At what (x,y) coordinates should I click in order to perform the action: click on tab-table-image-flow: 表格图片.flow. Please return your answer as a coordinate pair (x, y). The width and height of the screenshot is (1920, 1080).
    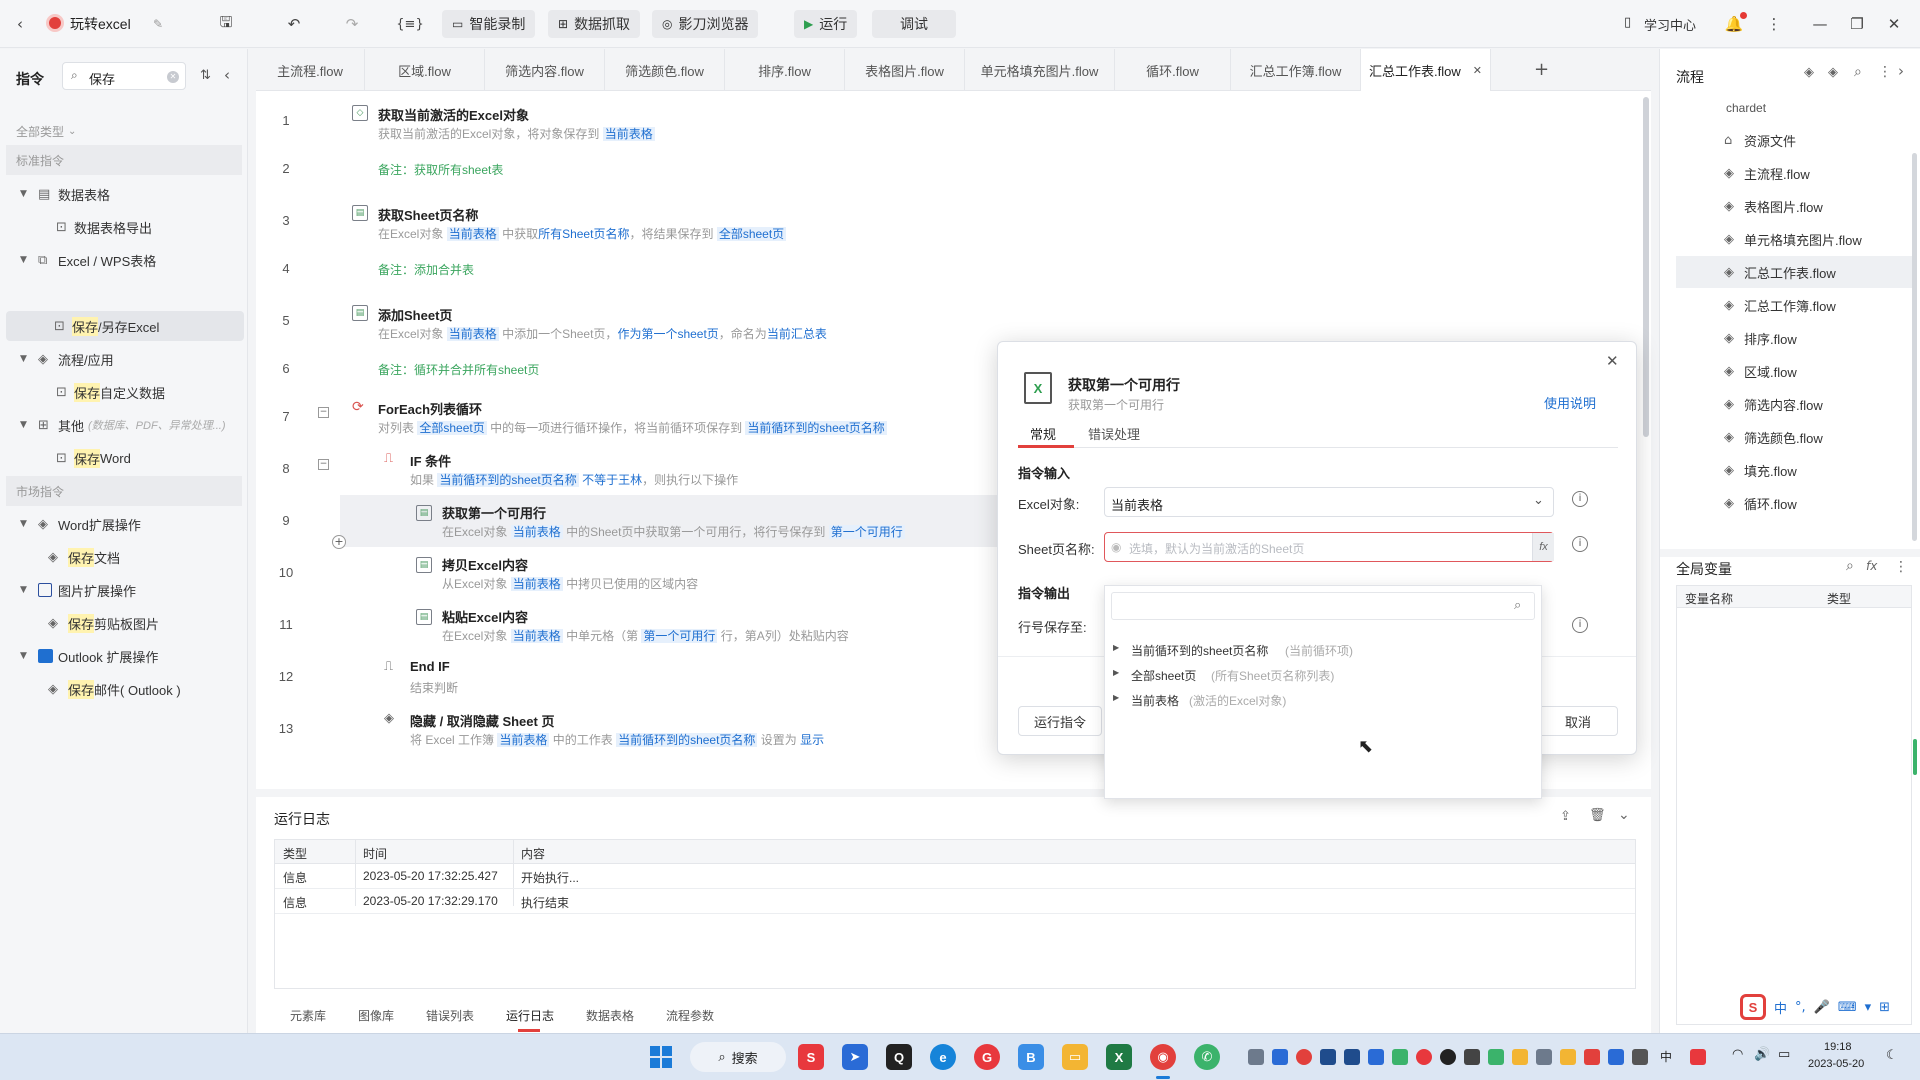
    Looking at the image, I should click on (905, 70).